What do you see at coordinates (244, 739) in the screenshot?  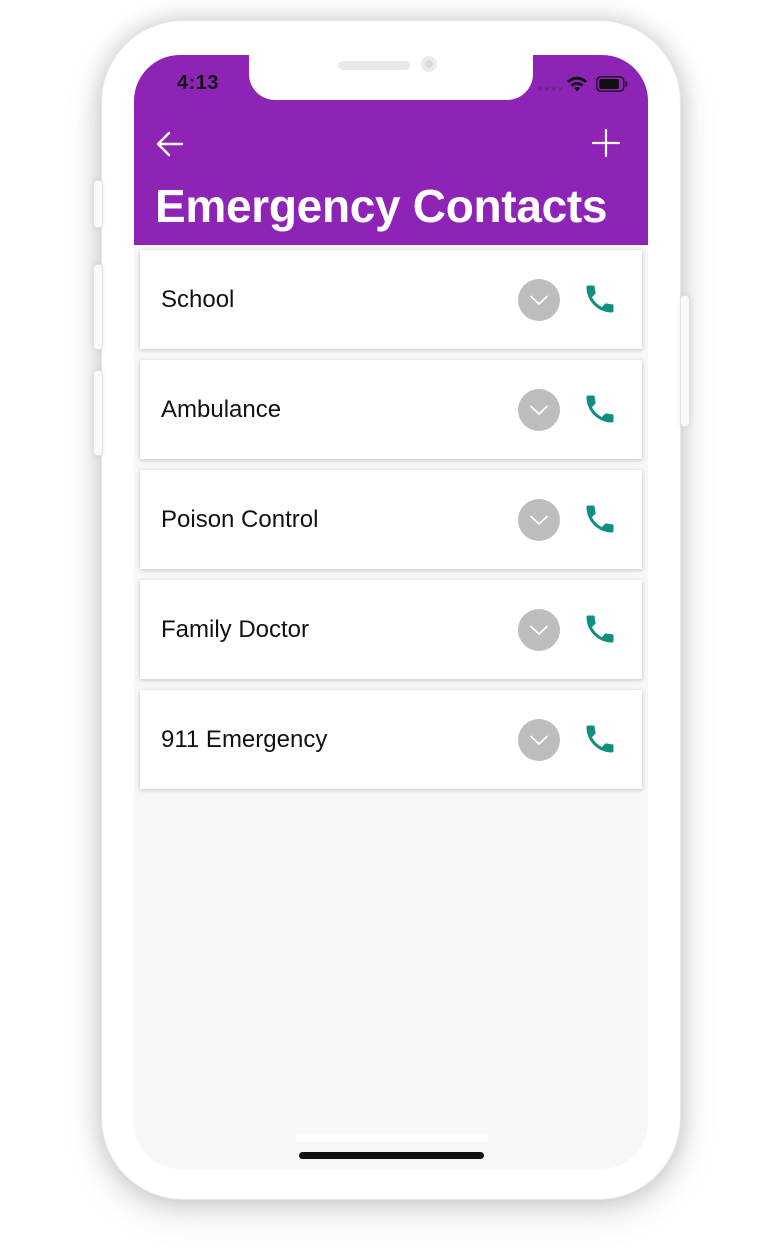 I see `contact-label: 911 Emergency` at bounding box center [244, 739].